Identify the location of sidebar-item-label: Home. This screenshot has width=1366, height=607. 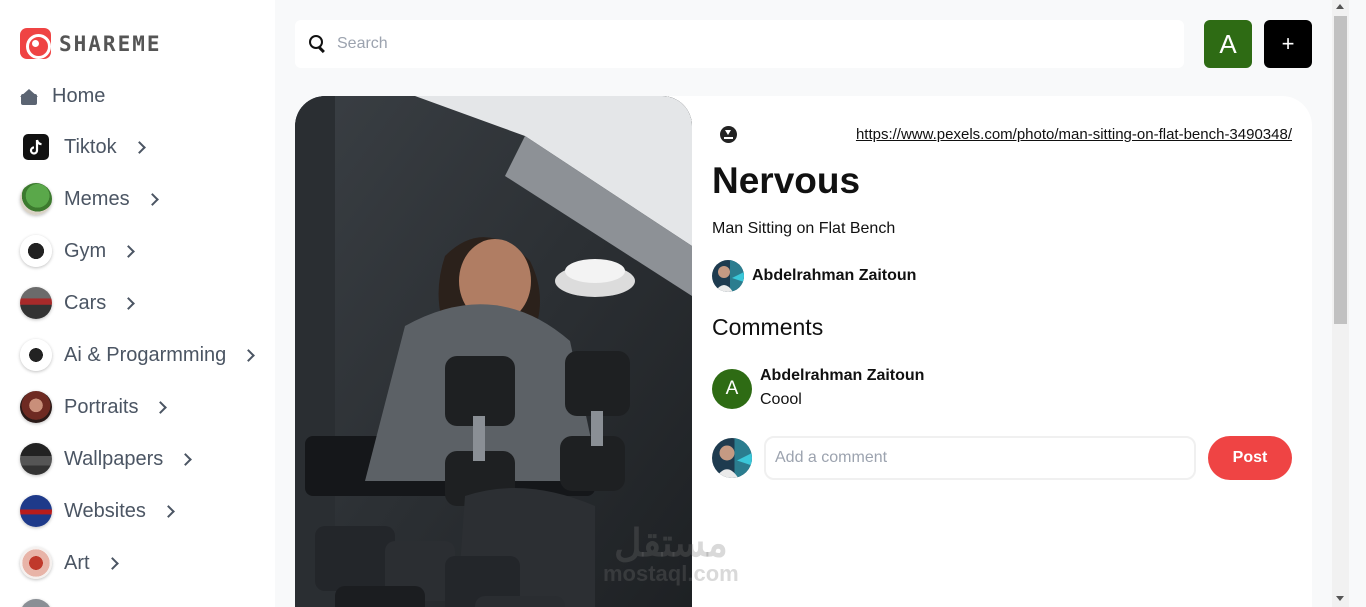
(79, 96).